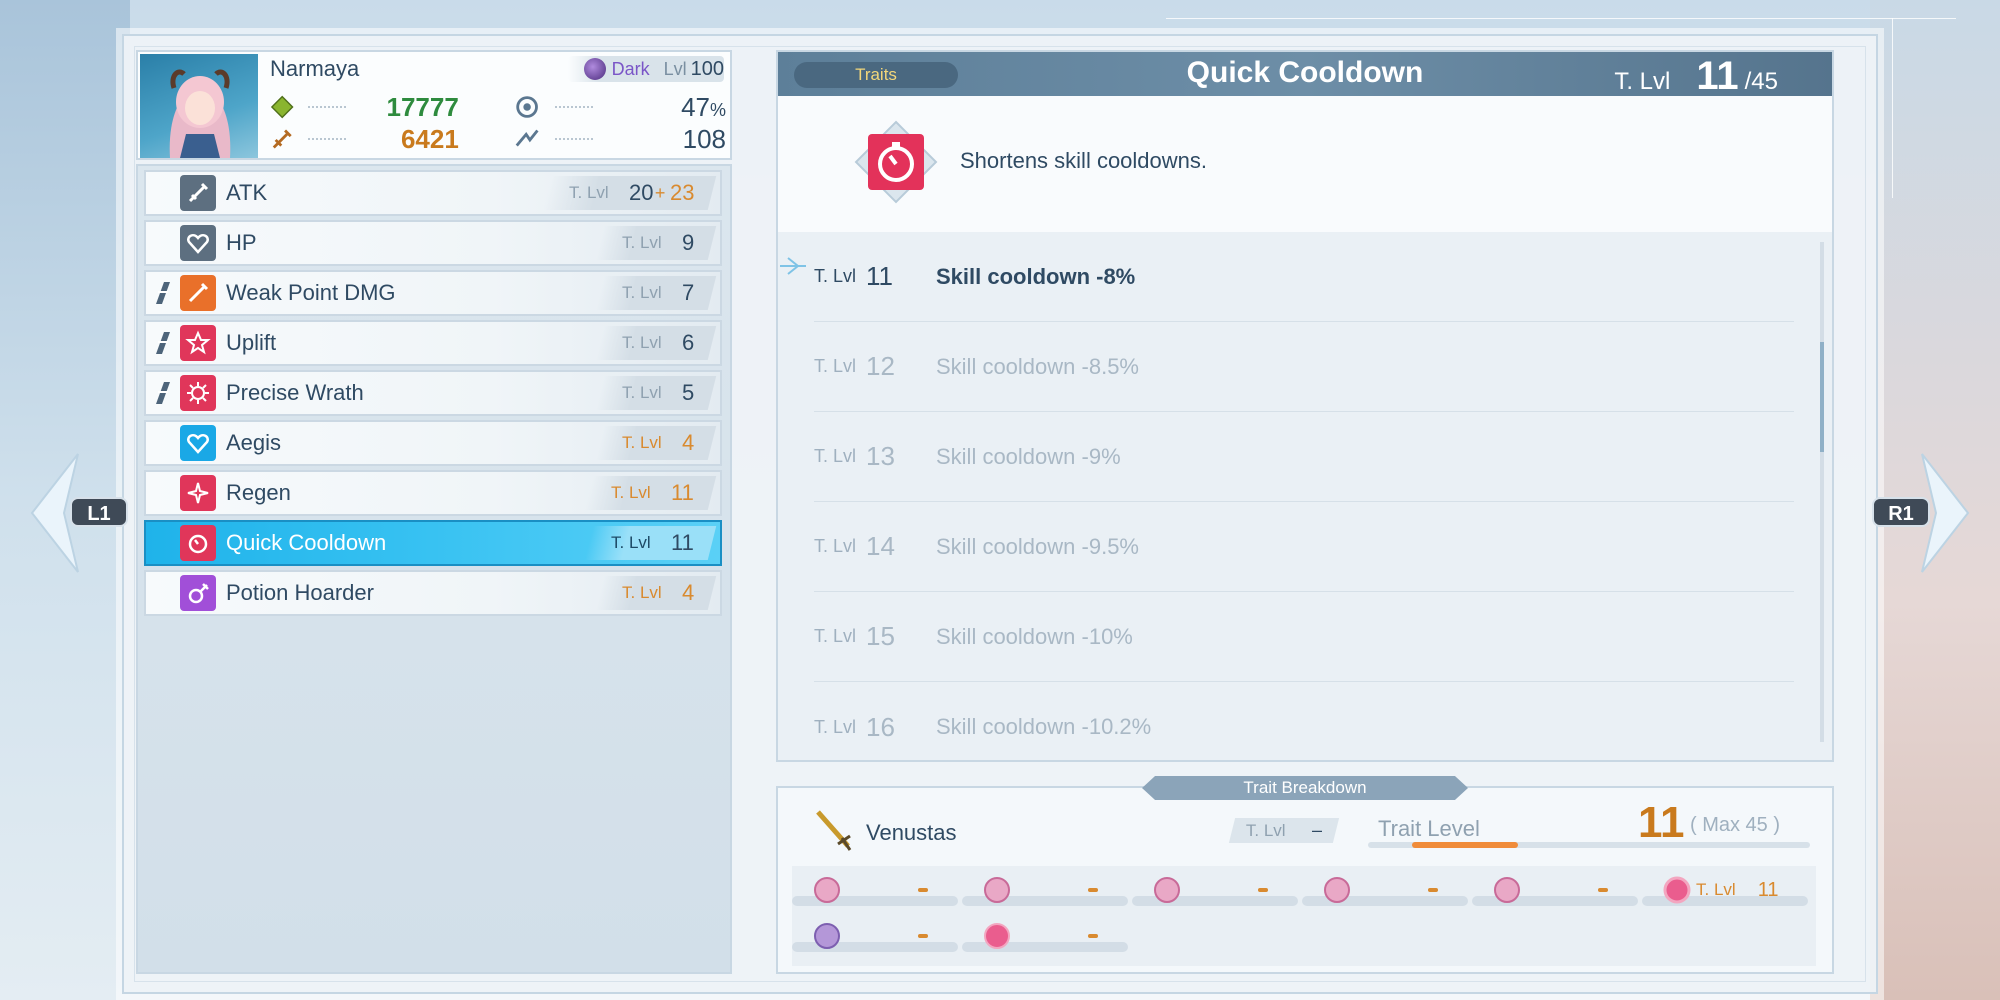 This screenshot has width=2000, height=1000. I want to click on weak-point-icon, so click(198, 293).